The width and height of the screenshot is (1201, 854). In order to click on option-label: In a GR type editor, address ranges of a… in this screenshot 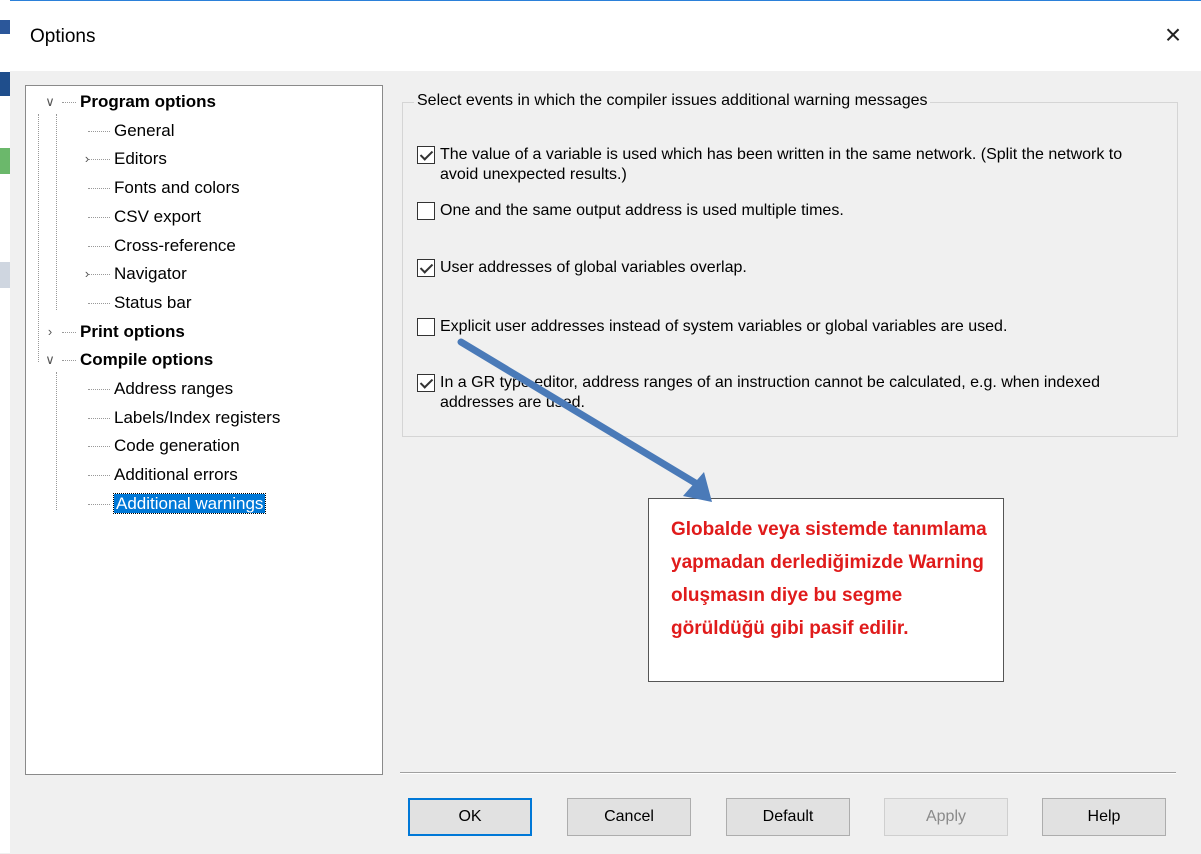, I will do `click(770, 392)`.